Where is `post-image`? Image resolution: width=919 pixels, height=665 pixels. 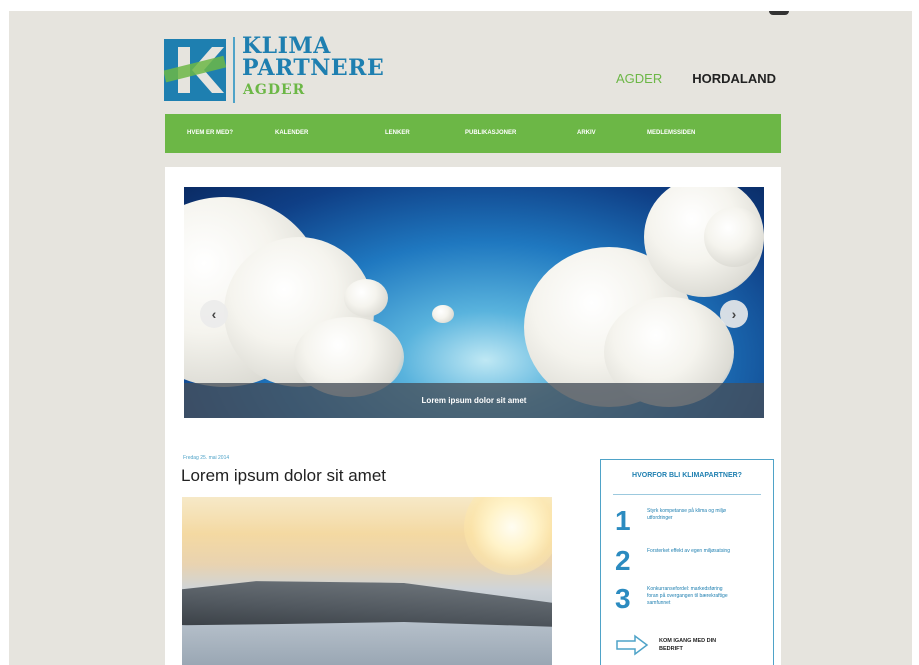 post-image is located at coordinates (367, 581).